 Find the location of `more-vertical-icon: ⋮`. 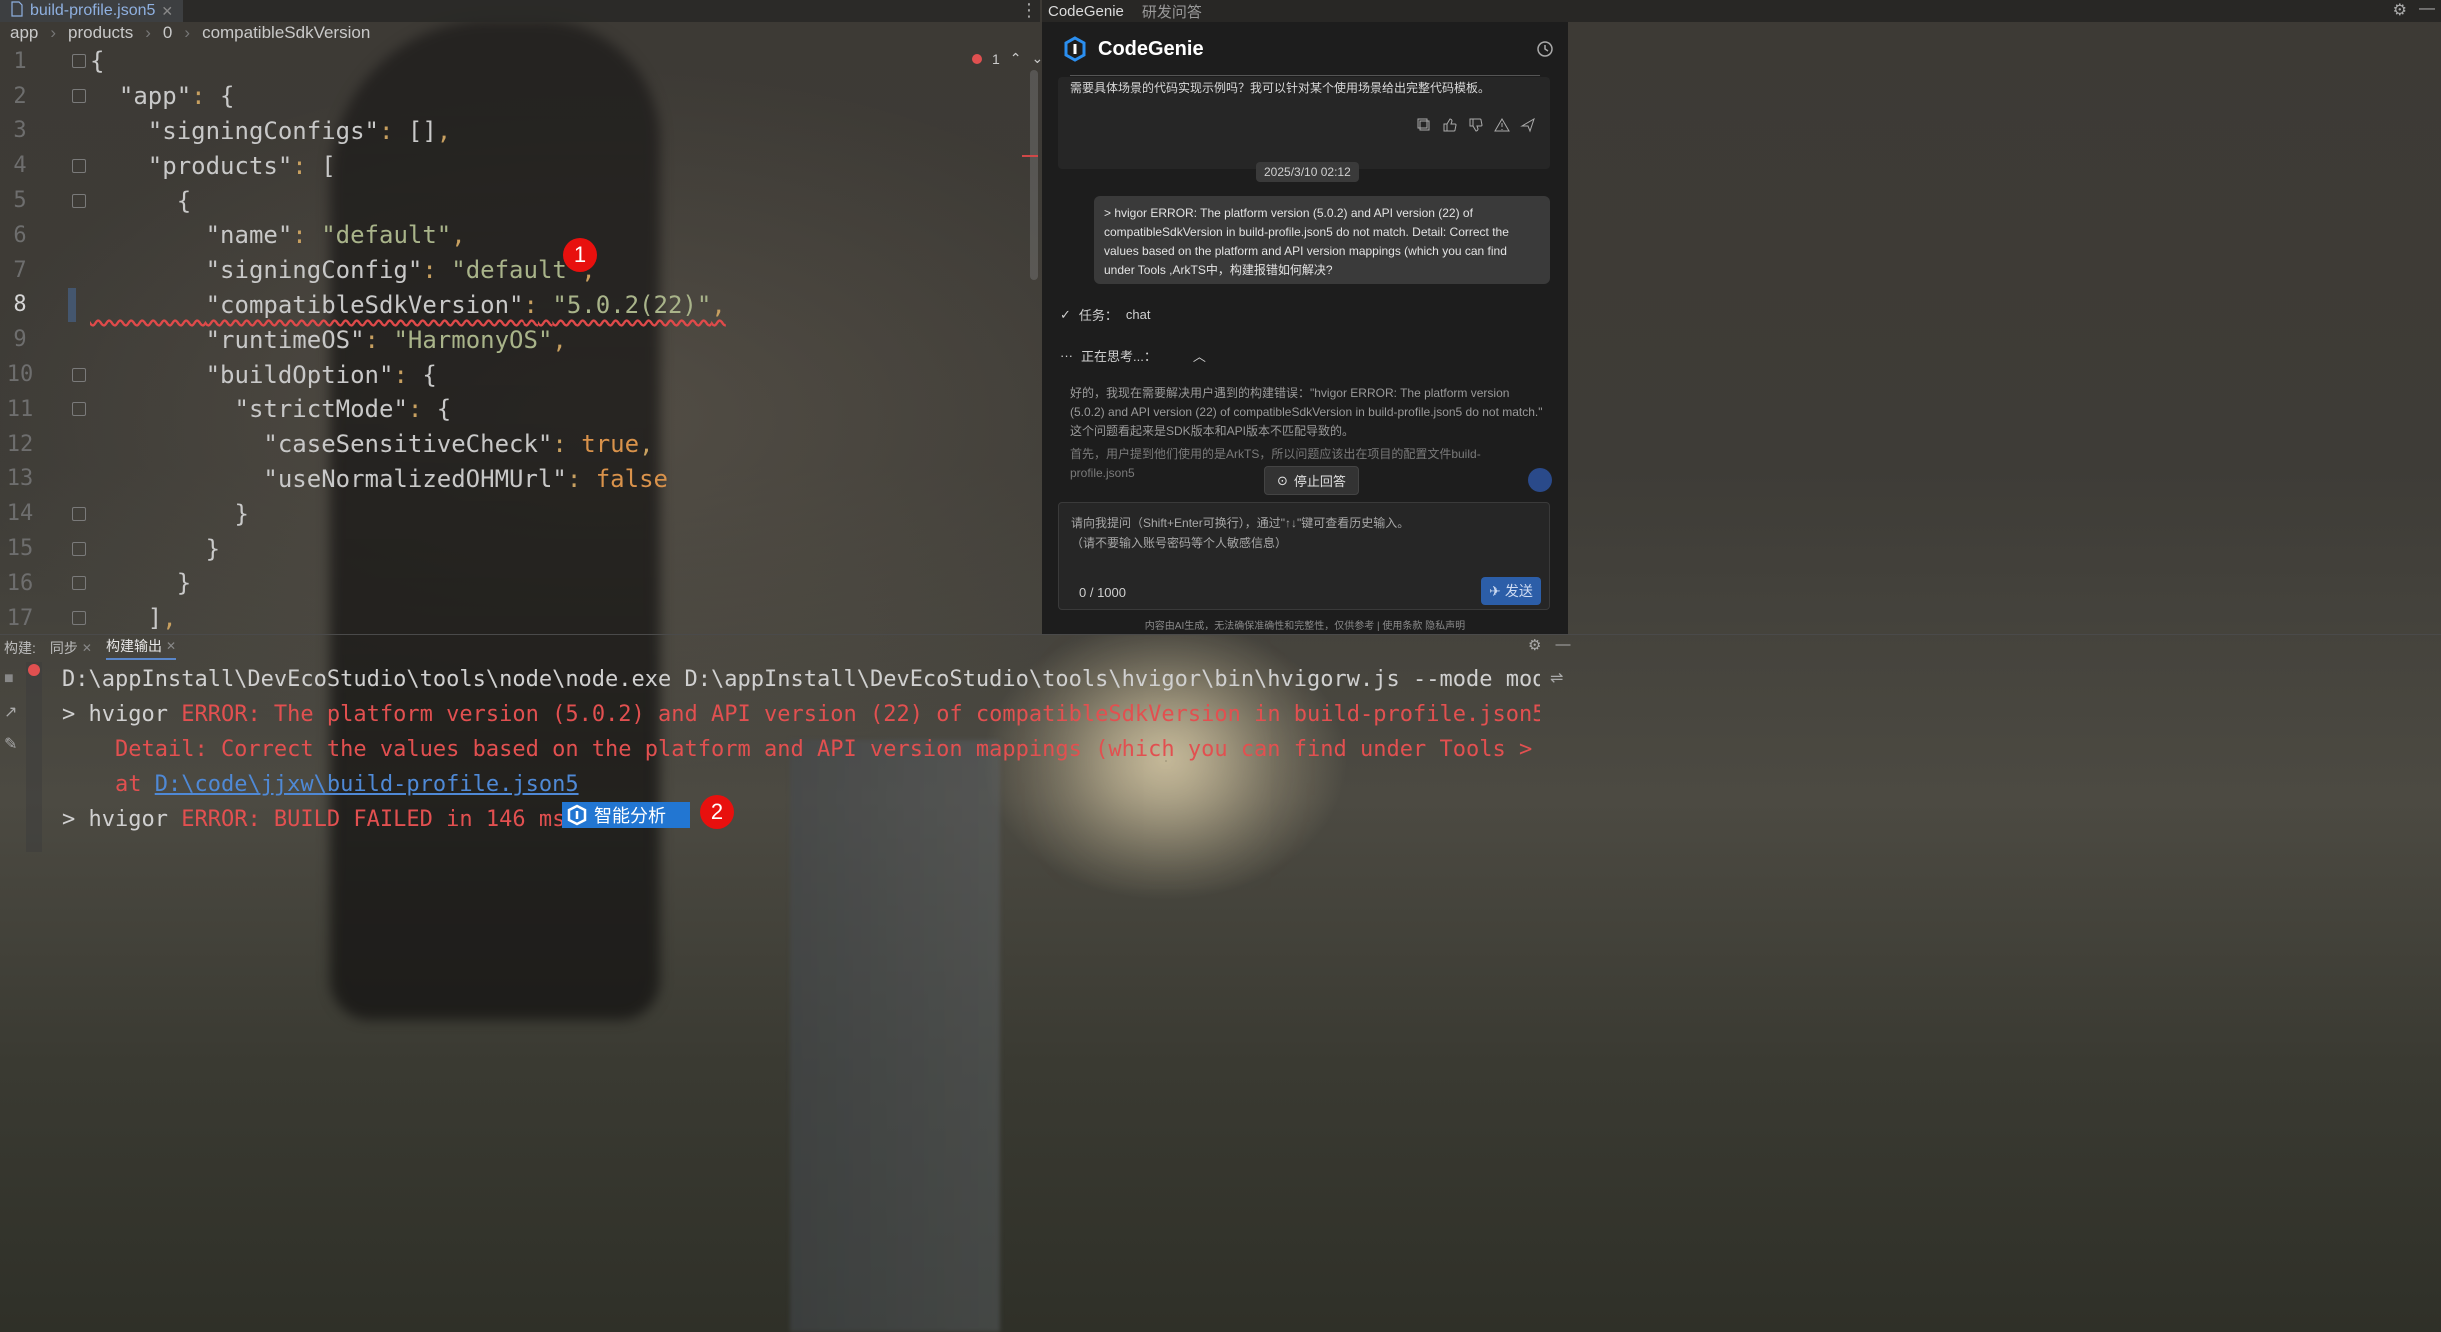

more-vertical-icon: ⋮ is located at coordinates (1029, 10).